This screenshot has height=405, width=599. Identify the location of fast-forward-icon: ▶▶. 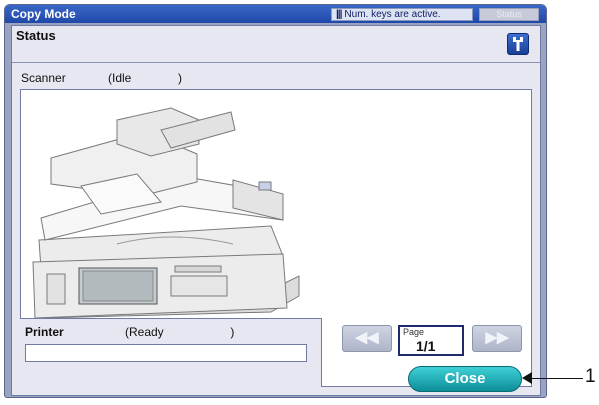
(497, 337).